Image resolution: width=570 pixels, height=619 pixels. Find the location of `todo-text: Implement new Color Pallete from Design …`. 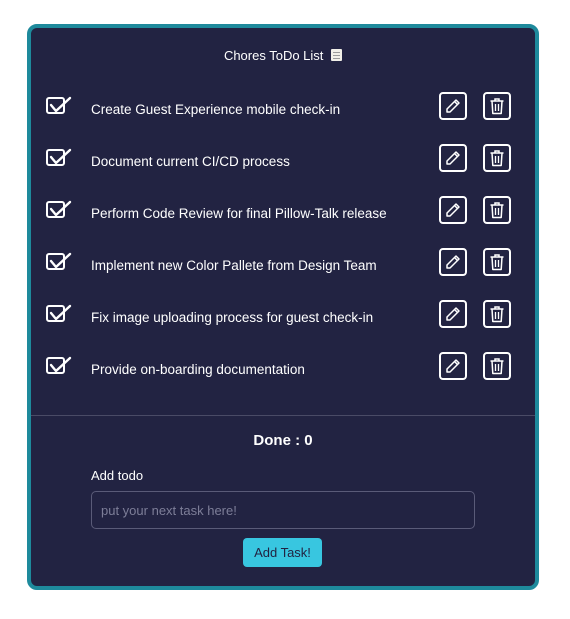

todo-text: Implement new Color Pallete from Design … is located at coordinates (234, 265).